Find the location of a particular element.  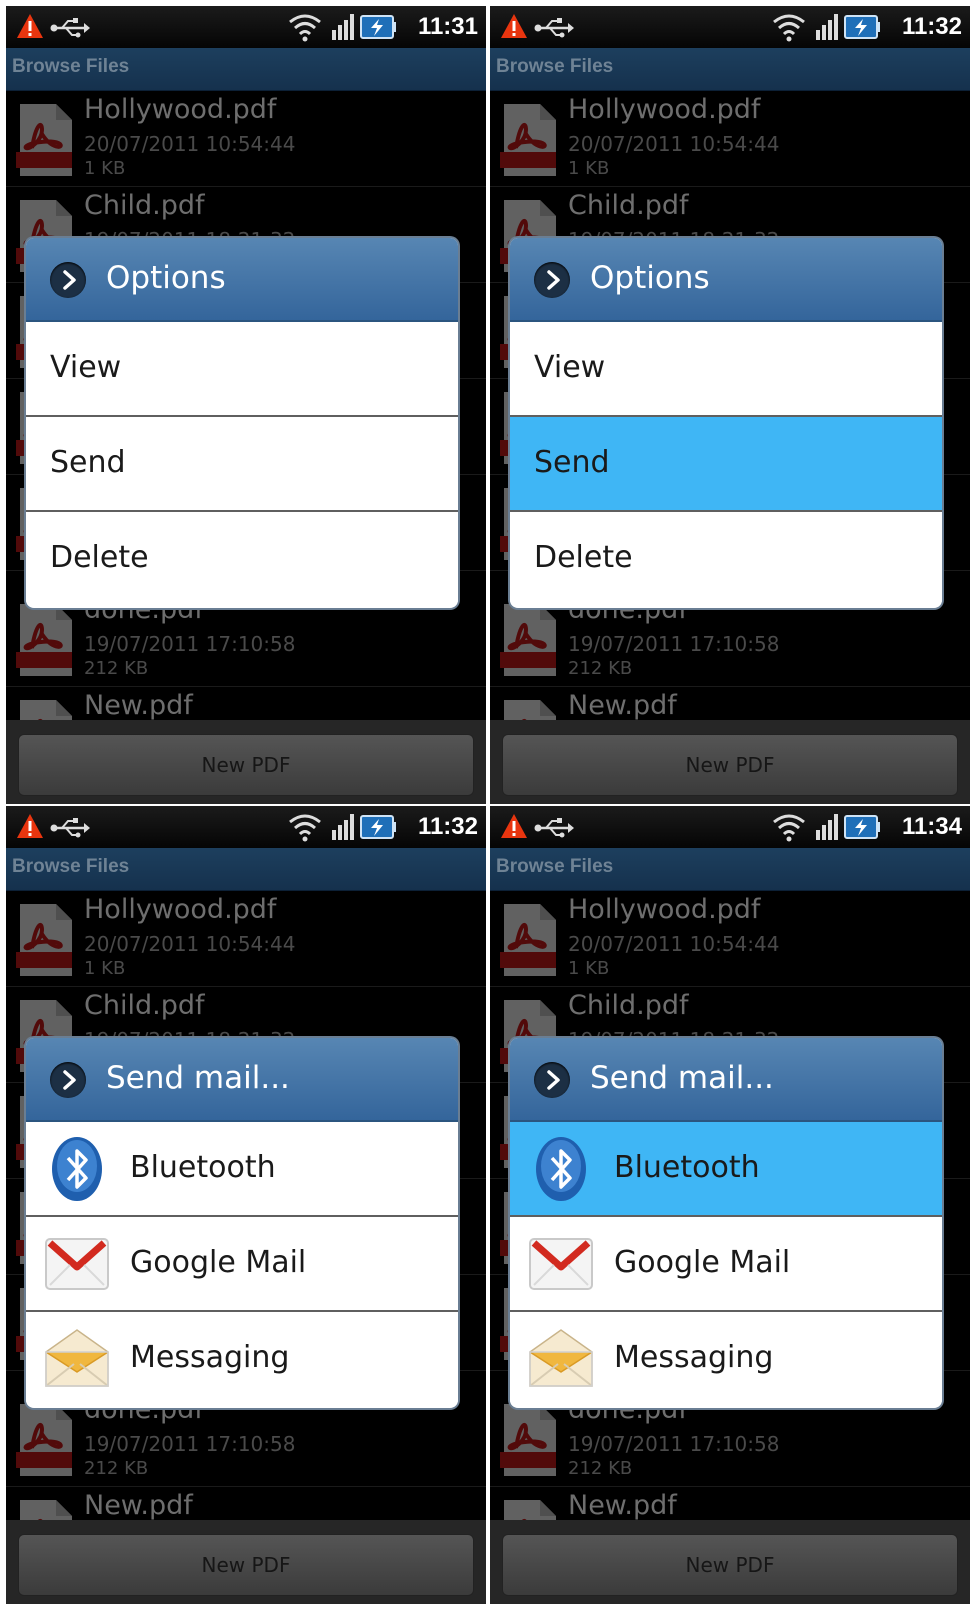

option-send-selected: Send is located at coordinates (726, 464).